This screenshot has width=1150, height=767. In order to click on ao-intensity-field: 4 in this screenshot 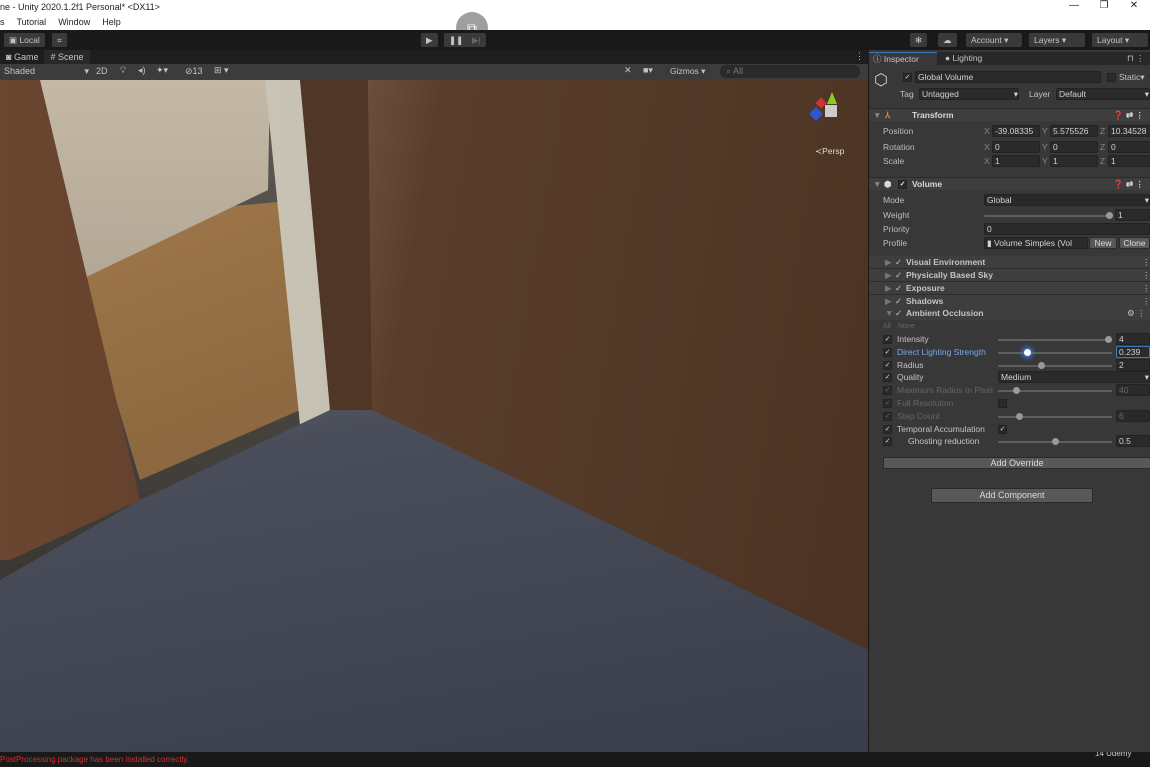, I will do `click(1133, 339)`.